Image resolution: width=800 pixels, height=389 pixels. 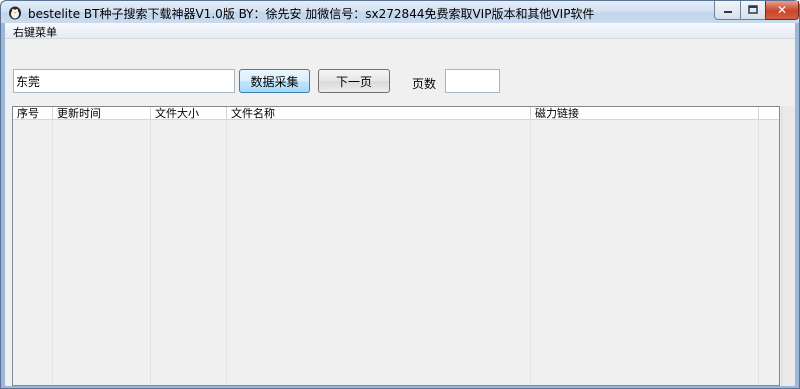 What do you see at coordinates (35, 32) in the screenshot?
I see `menu-item-context-menu: 右键菜单` at bounding box center [35, 32].